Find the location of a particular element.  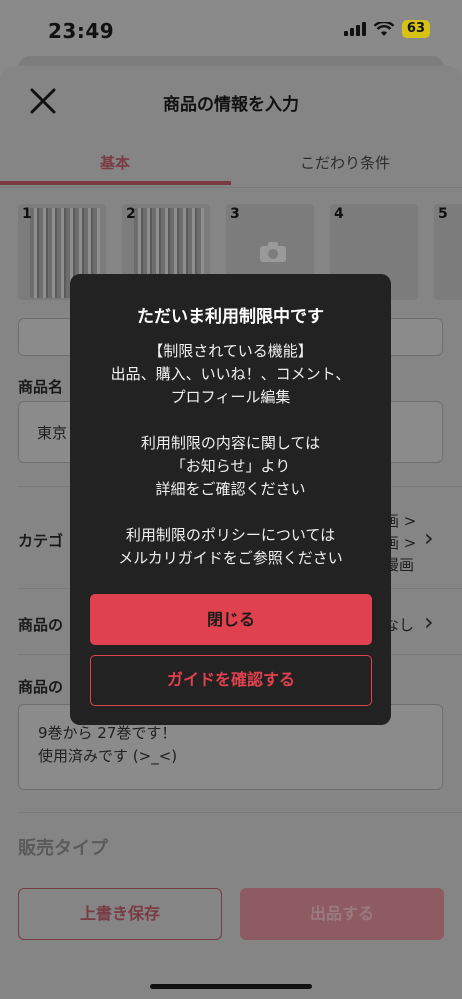

category-label: カテゴ is located at coordinates (41, 541).